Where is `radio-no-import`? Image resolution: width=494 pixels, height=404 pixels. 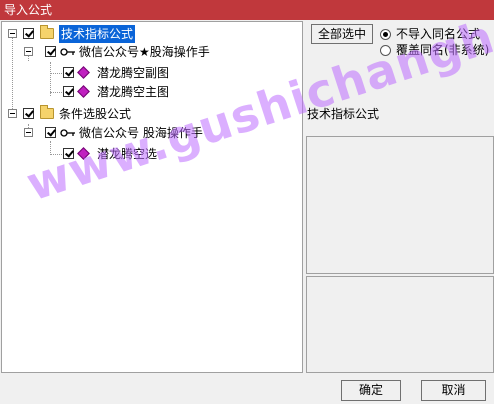
radio-no-import is located at coordinates (385, 34).